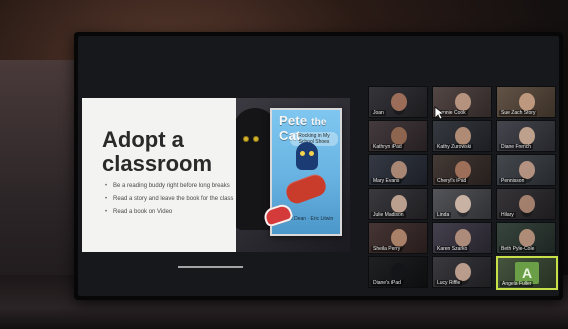 This screenshot has height=329, width=568. Describe the element at coordinates (210, 267) in the screenshot. I see `slide-progress-bar` at that location.